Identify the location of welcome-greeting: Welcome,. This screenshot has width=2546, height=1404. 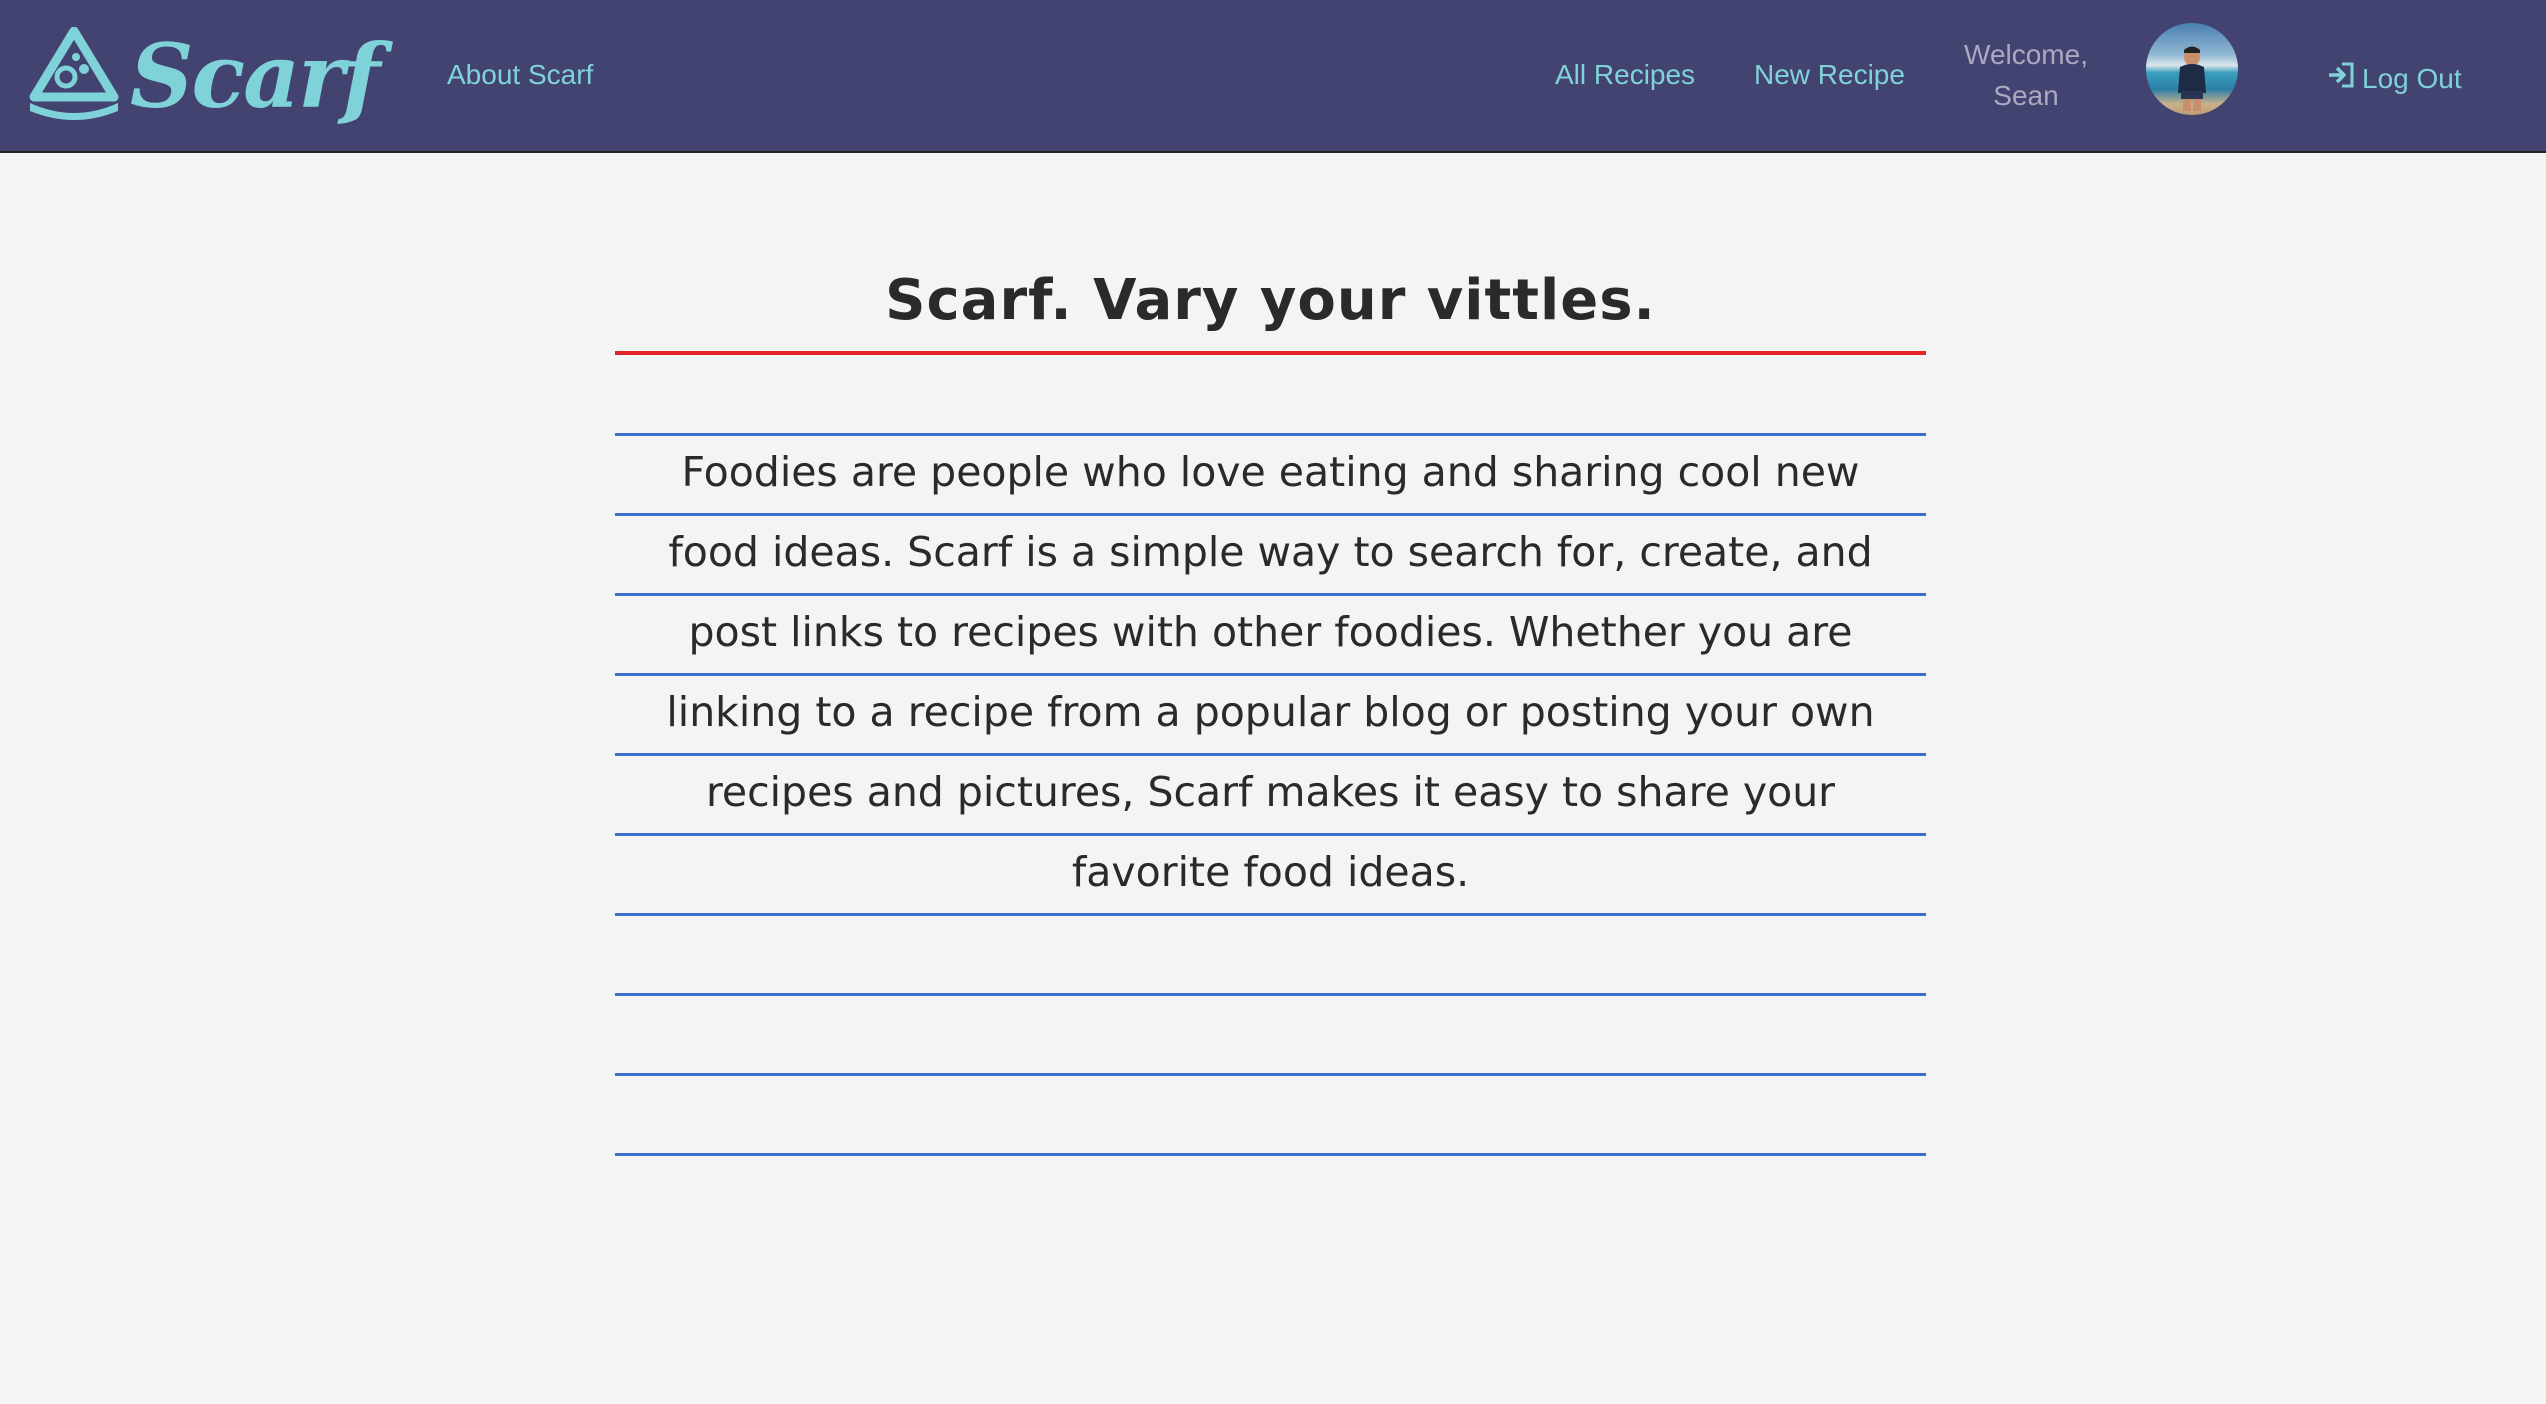
(2026, 54).